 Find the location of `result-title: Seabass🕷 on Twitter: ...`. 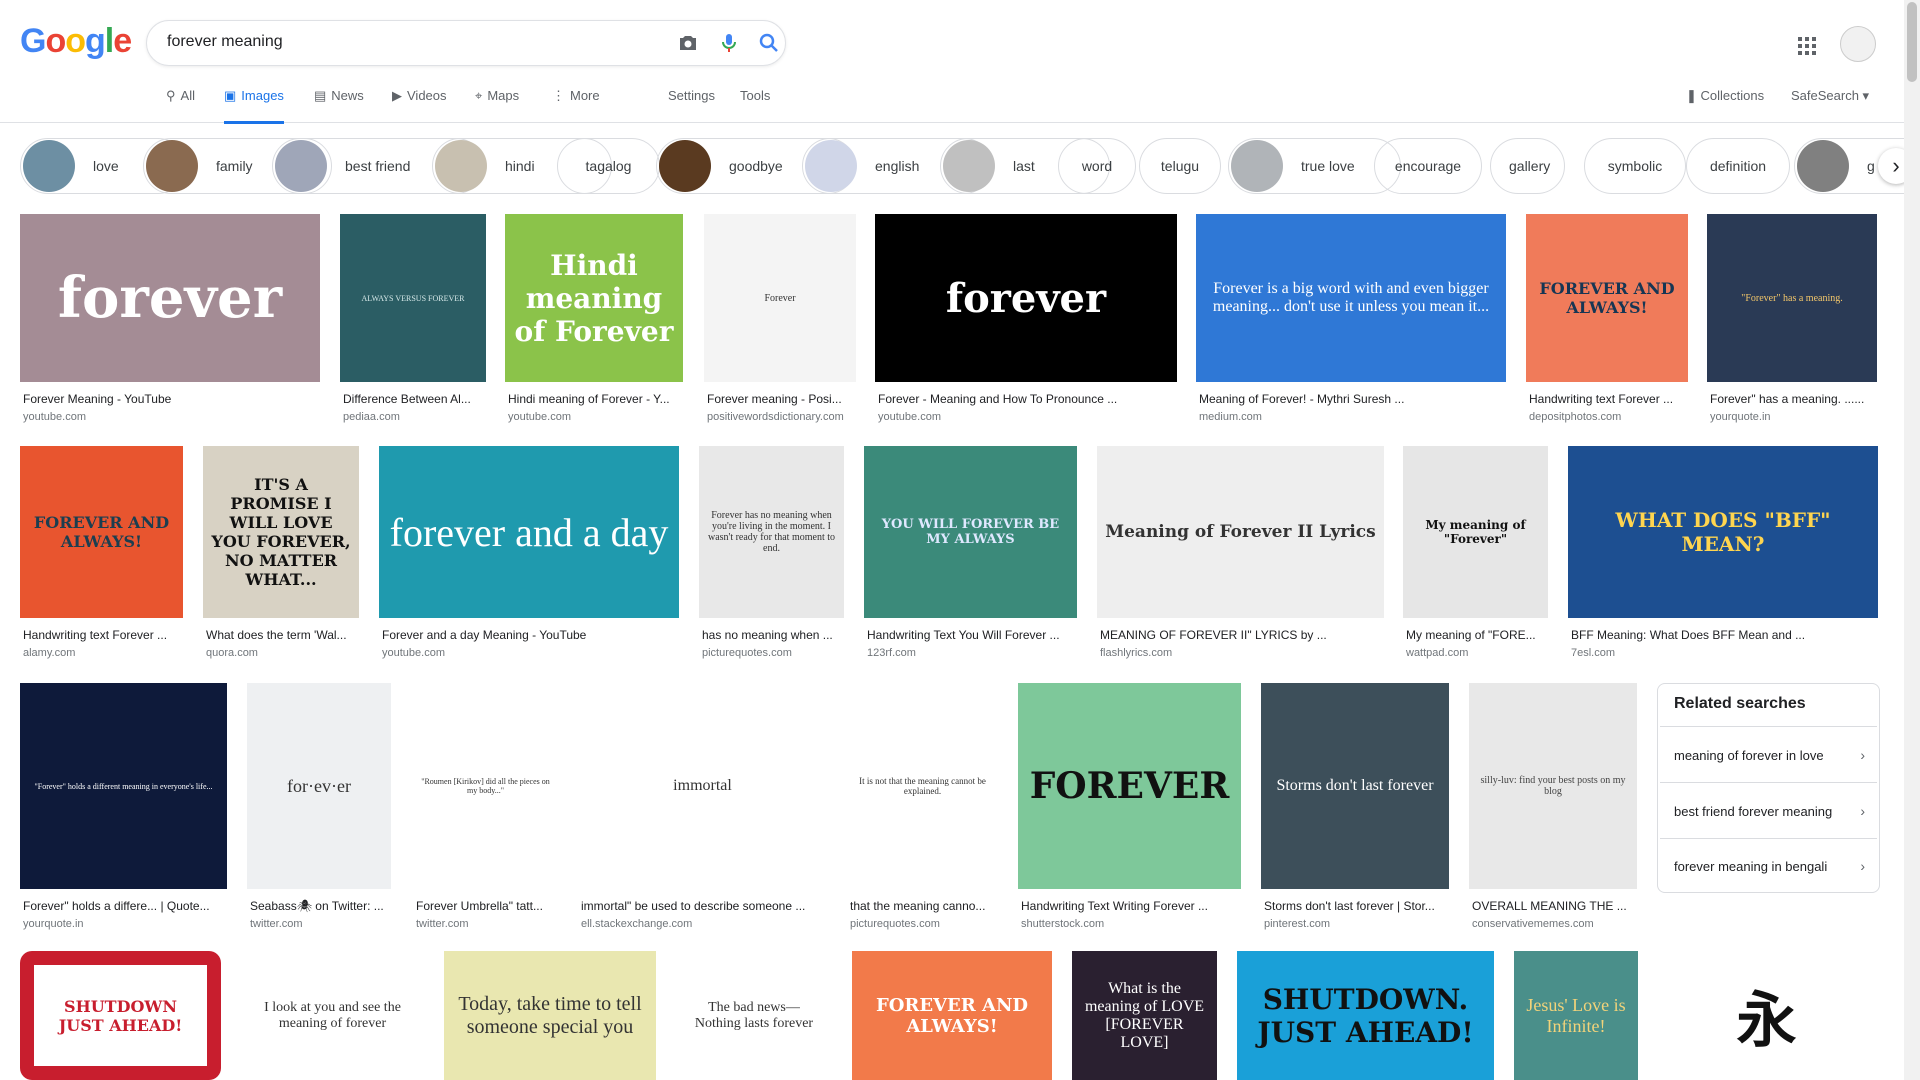

result-title: Seabass🕷 on Twitter: ... is located at coordinates (320, 906).